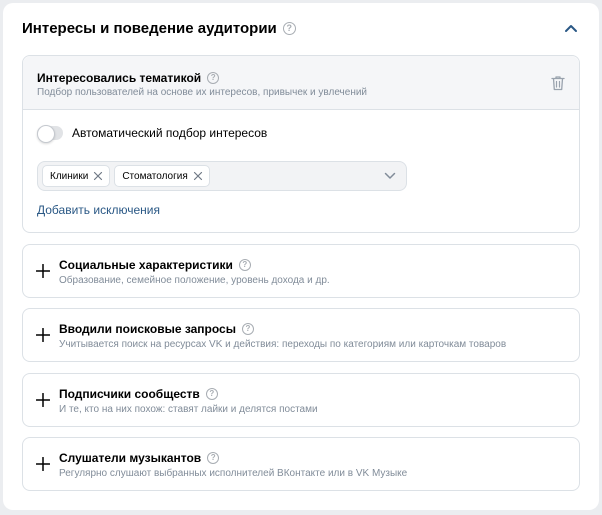  I want to click on tag-chip: Клиники, so click(76, 176).